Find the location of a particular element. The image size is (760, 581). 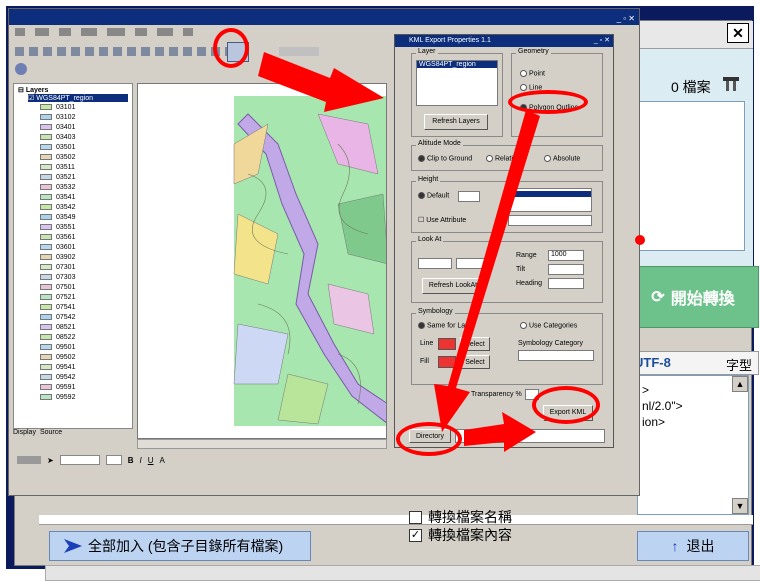

annotation-dot is located at coordinates (640, 240).